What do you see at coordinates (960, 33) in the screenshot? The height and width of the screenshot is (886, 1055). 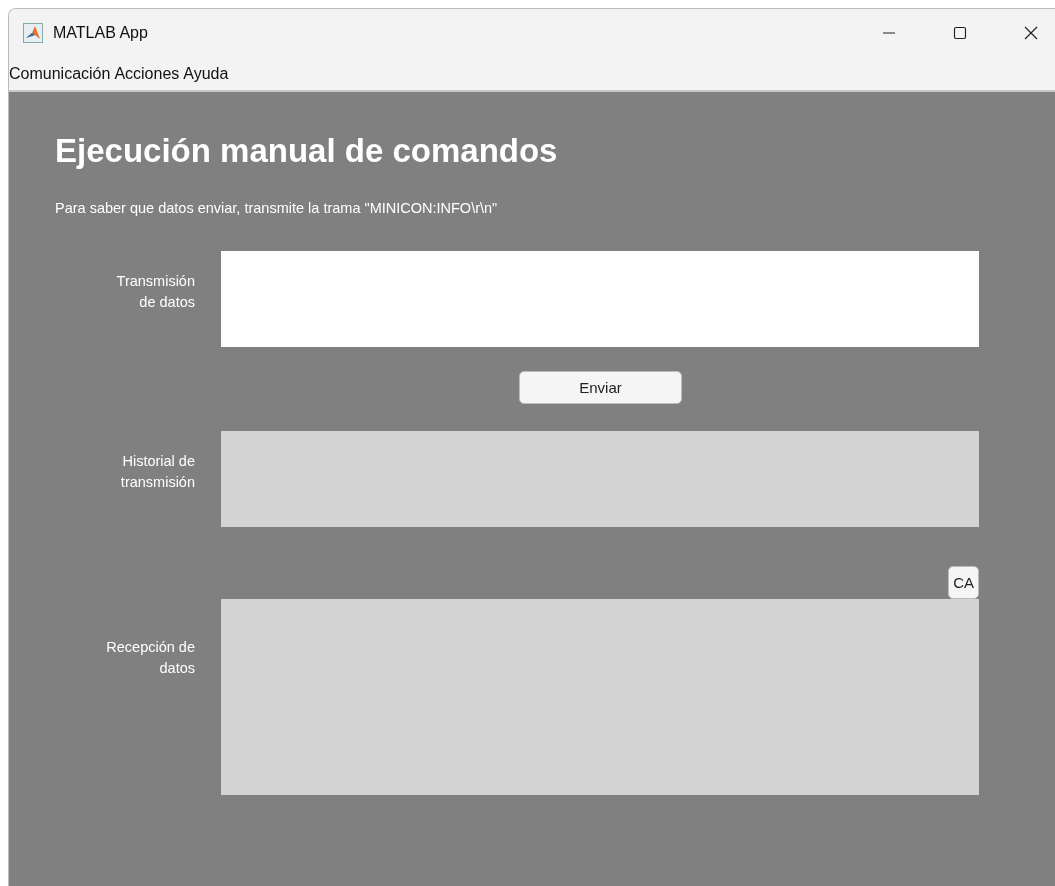 I see `maximize-icon` at bounding box center [960, 33].